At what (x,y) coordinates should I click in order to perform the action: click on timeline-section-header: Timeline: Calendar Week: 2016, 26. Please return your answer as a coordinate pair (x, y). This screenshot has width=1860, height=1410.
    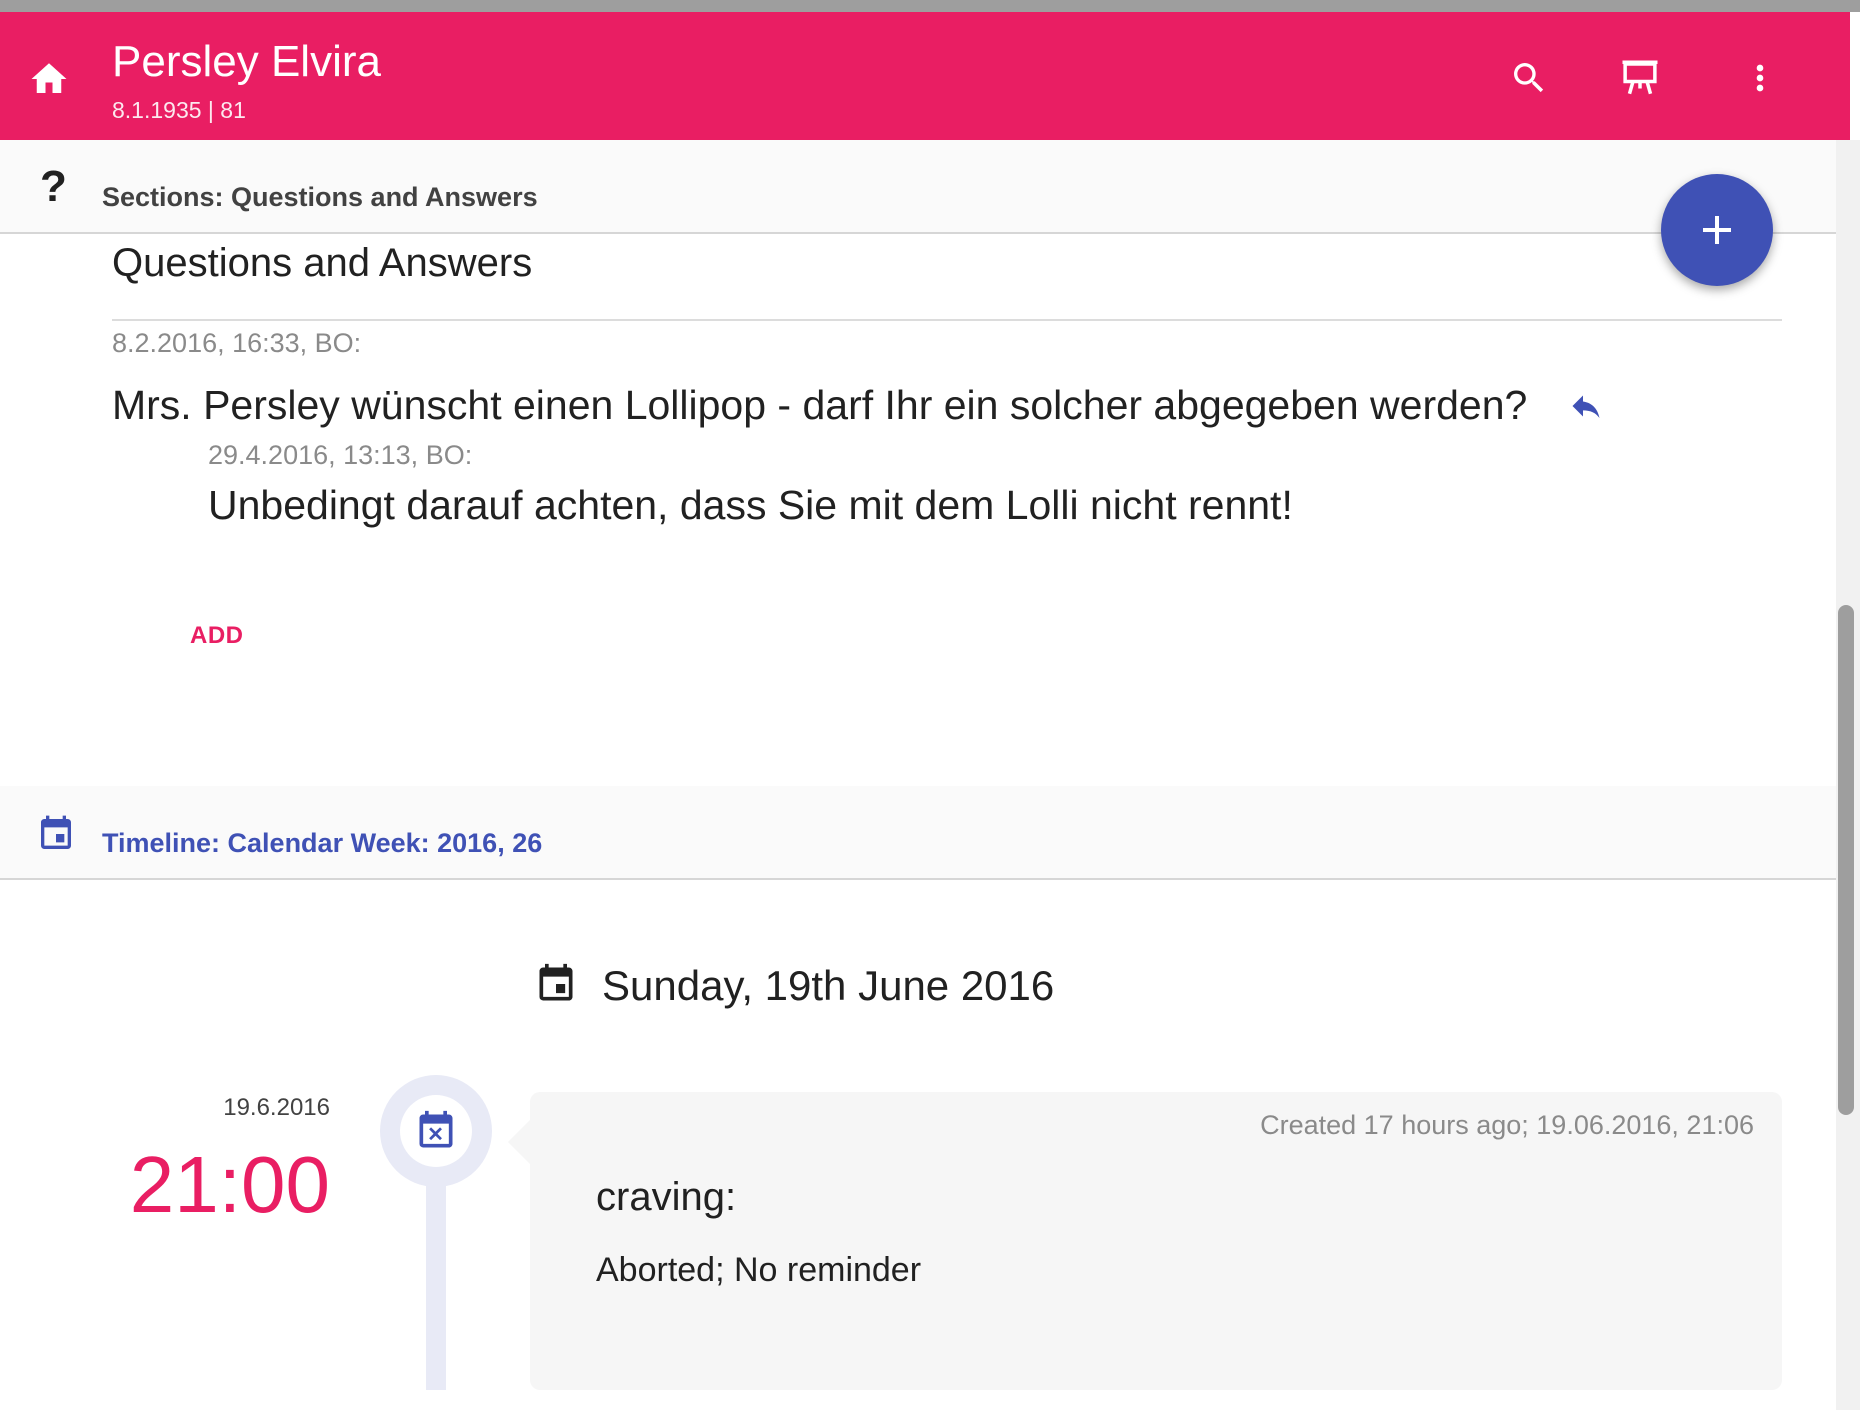
    Looking at the image, I should click on (918, 833).